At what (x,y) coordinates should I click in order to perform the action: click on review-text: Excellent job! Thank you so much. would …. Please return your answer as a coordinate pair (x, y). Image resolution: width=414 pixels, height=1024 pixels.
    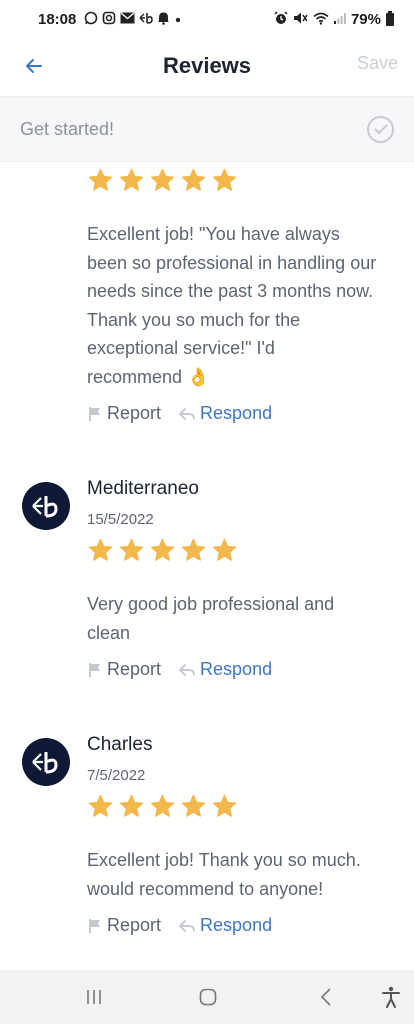
    Looking at the image, I should click on (239, 874).